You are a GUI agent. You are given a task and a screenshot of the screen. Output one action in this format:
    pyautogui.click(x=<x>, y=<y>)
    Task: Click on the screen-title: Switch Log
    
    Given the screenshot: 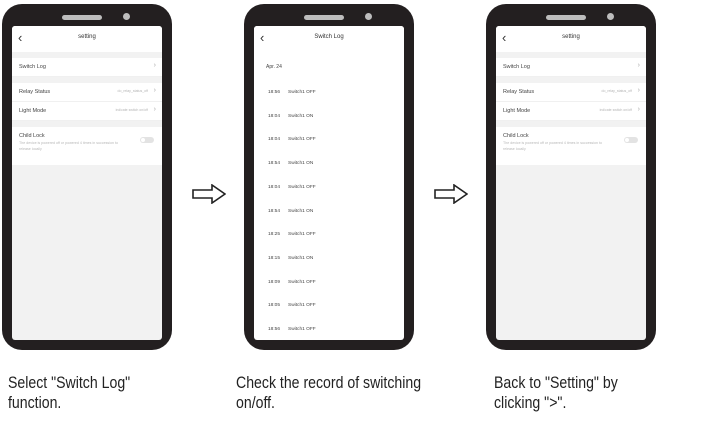 What is the action you would take?
    pyautogui.click(x=329, y=37)
    